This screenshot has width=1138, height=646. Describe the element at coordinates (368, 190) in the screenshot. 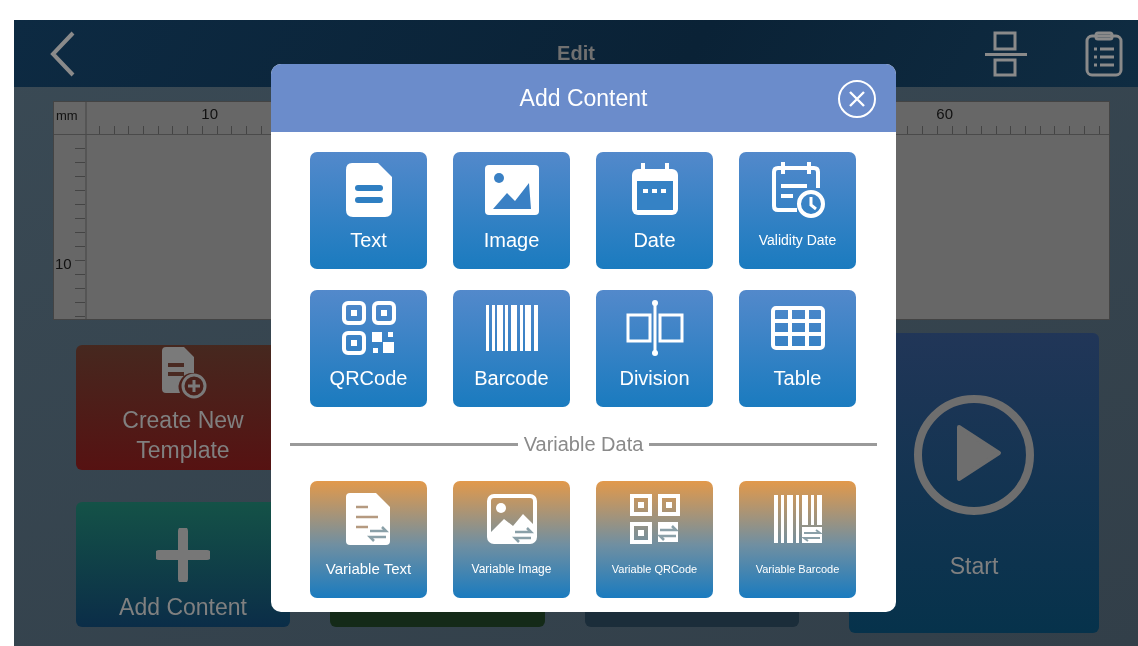

I see `document-icon` at that location.